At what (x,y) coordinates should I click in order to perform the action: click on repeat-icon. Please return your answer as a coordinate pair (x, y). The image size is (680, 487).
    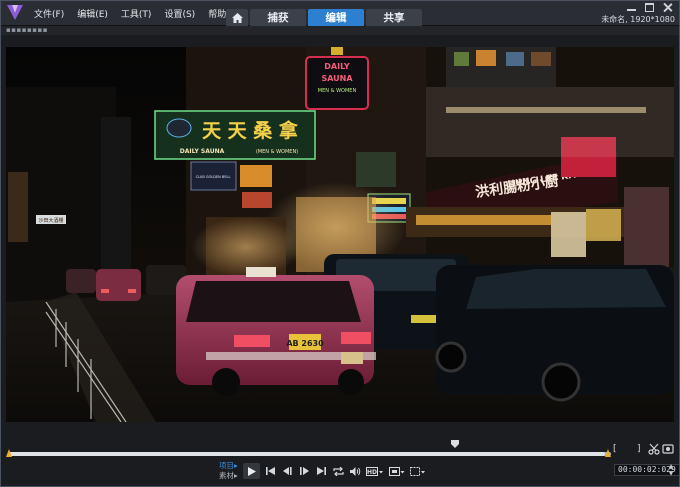
    Looking at the image, I should click on (338, 471).